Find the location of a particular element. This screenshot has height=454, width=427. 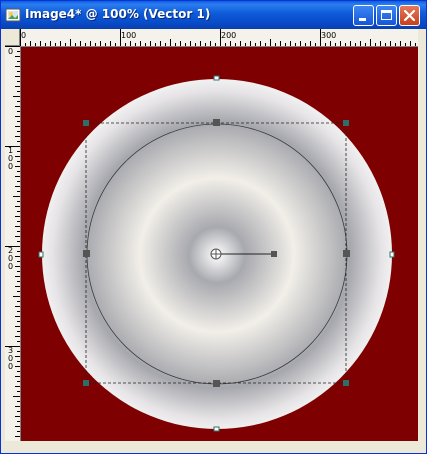

minimize-icon is located at coordinates (362, 19).